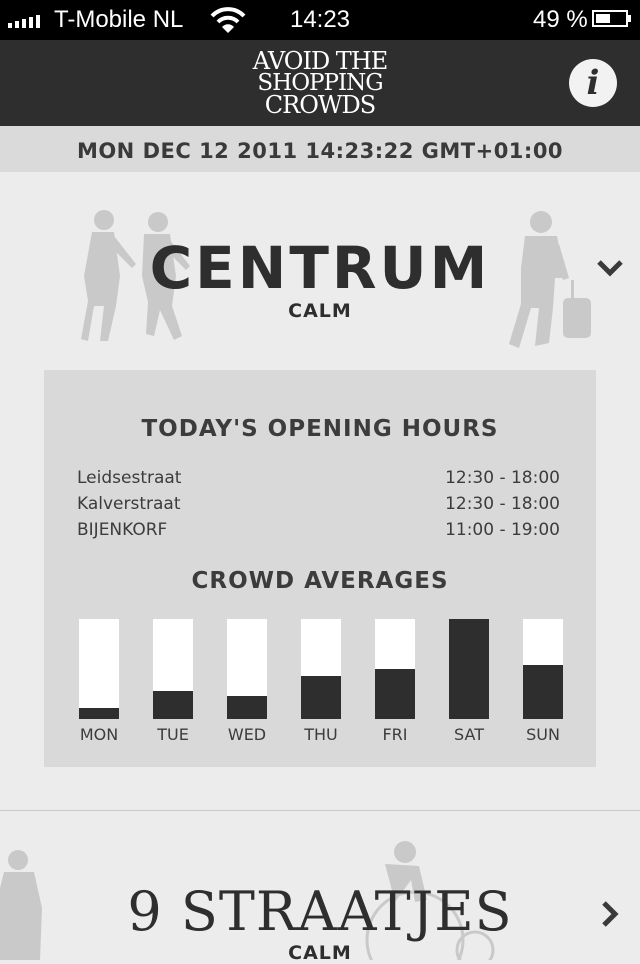 This screenshot has height=964, width=640. I want to click on current-datetime: MON DEC 12 2011 14:23:22 GMT+01:00, so click(320, 149).